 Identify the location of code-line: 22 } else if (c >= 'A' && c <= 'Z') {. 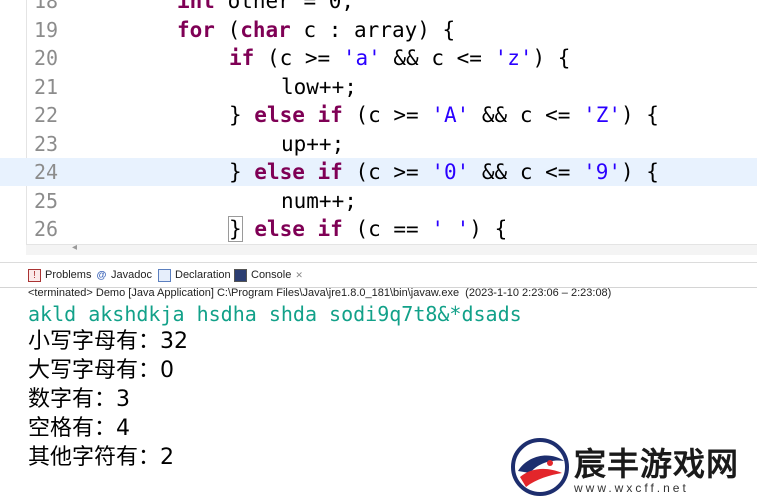
(378, 115).